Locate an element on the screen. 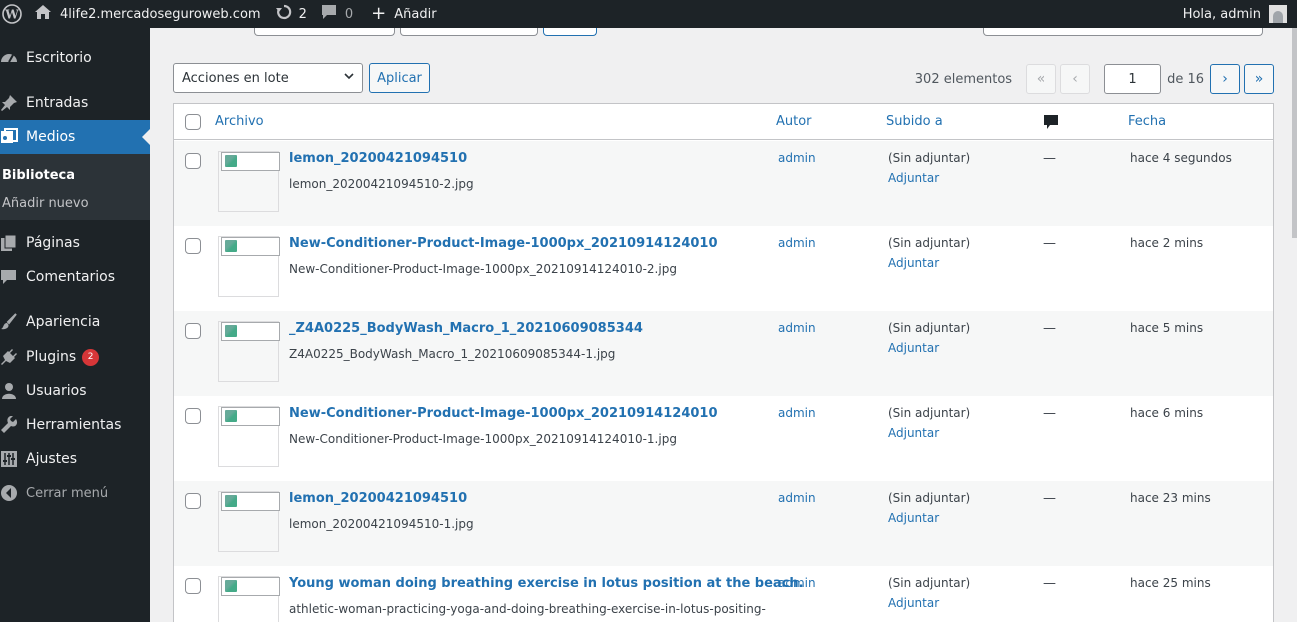 The width and height of the screenshot is (1297, 622). upload-date: hace 4 segundos is located at coordinates (1181, 158).